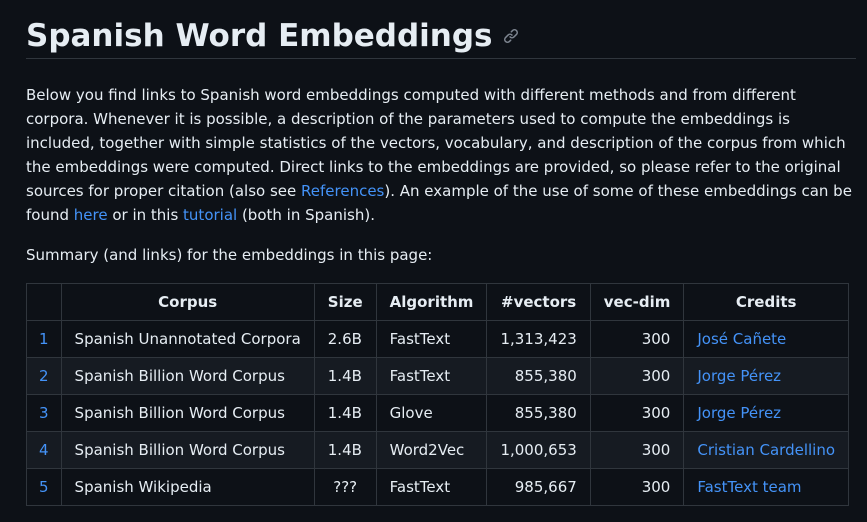 The image size is (867, 522). I want to click on header-index, so click(44, 302).